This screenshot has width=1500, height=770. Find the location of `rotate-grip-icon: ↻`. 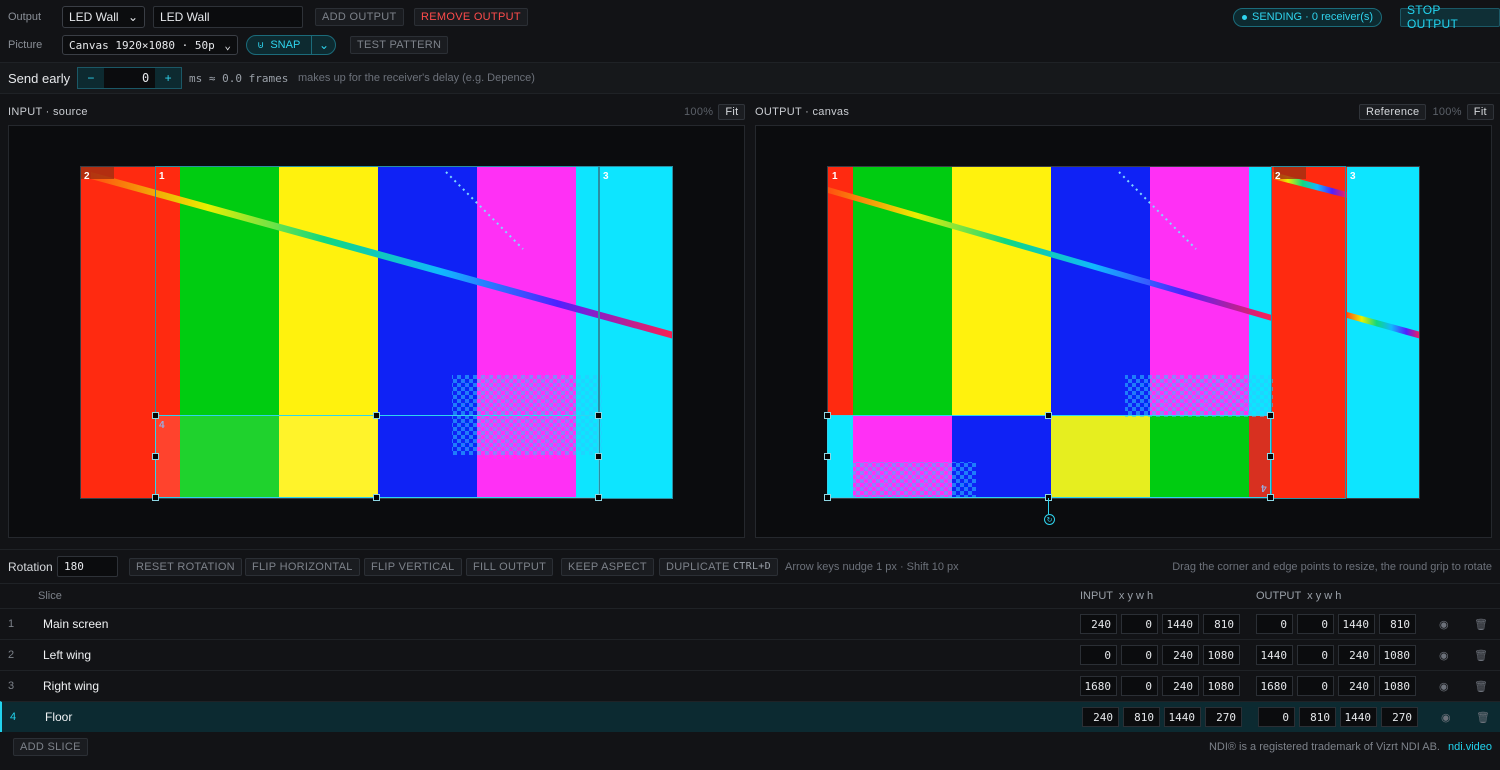

rotate-grip-icon: ↻ is located at coordinates (1049, 519).